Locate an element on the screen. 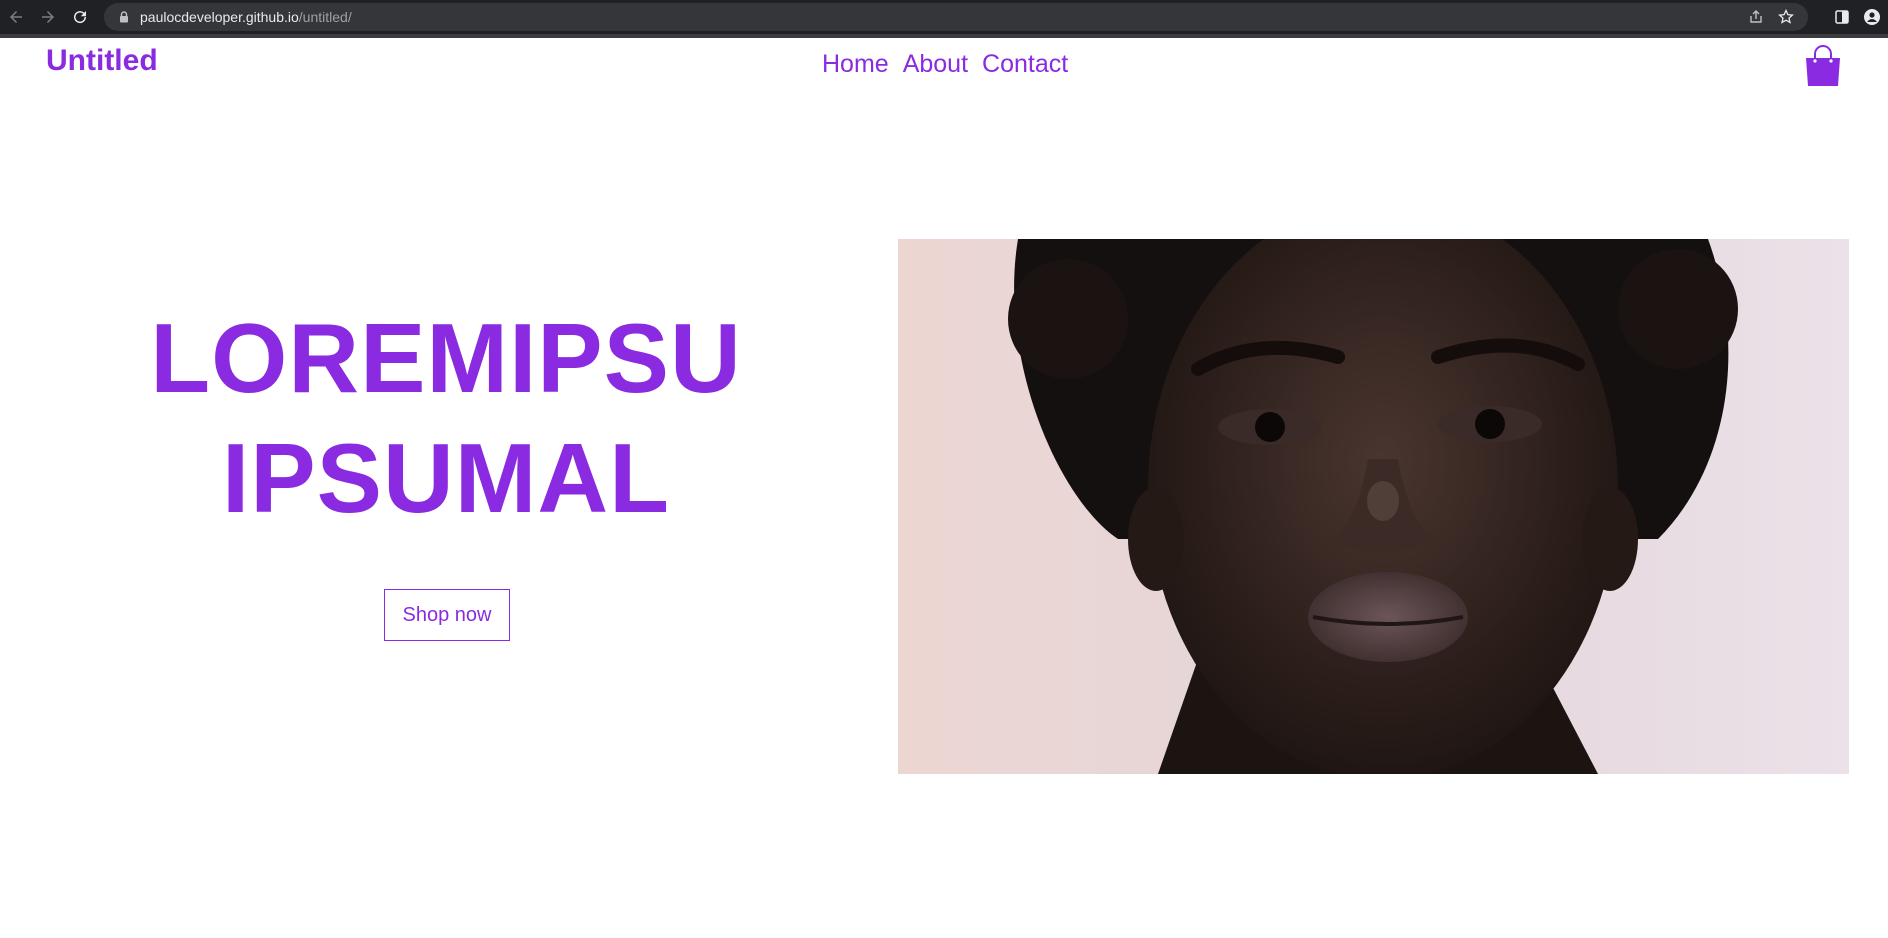 Image resolution: width=1888 pixels, height=938 pixels. toolbar-divider is located at coordinates (944, 36).